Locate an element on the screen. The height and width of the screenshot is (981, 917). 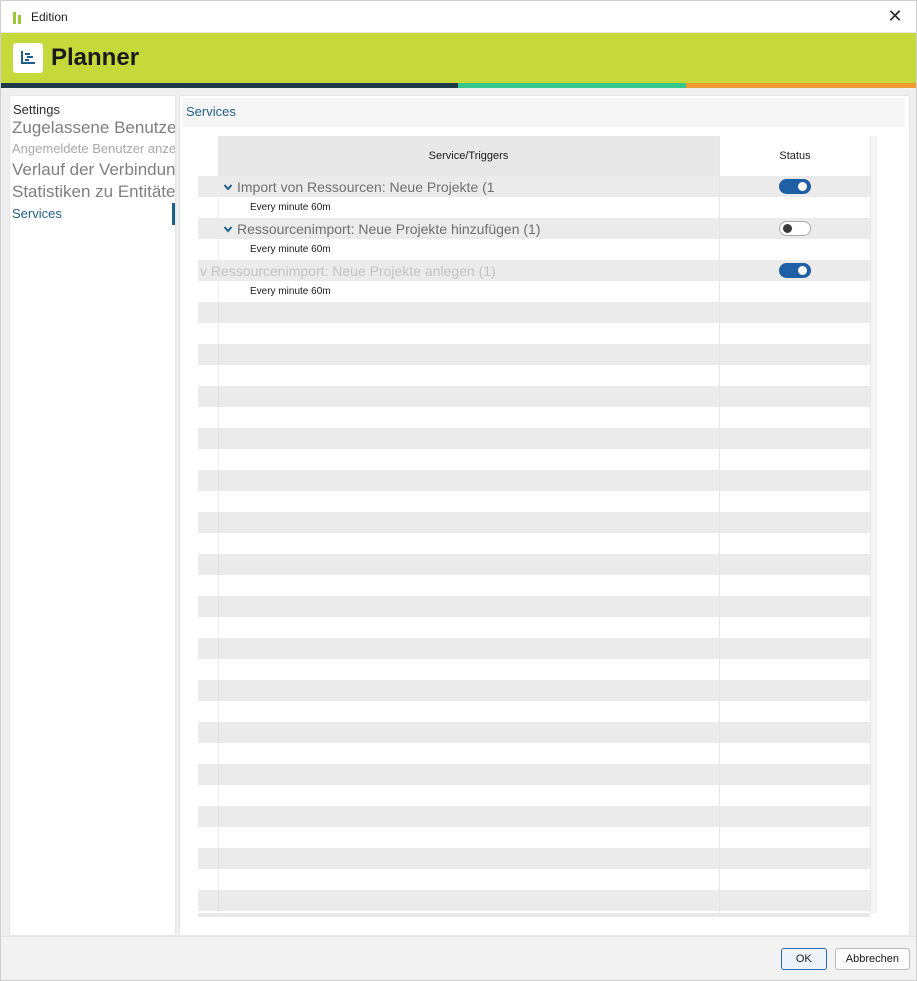
settings-heading: Settings is located at coordinates (36, 109).